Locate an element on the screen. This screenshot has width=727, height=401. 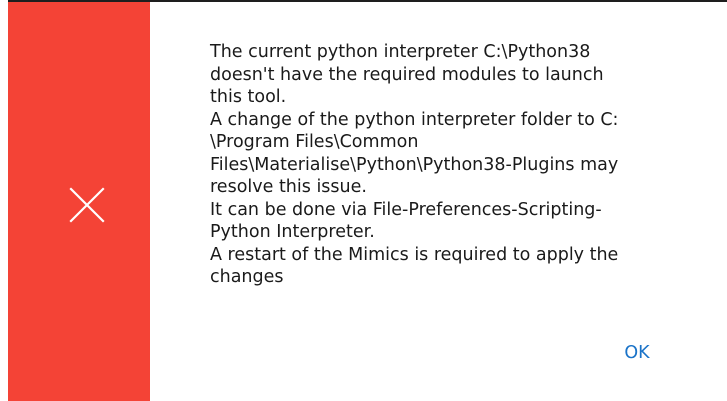
message-line: resolve this issue. is located at coordinates (288, 187).